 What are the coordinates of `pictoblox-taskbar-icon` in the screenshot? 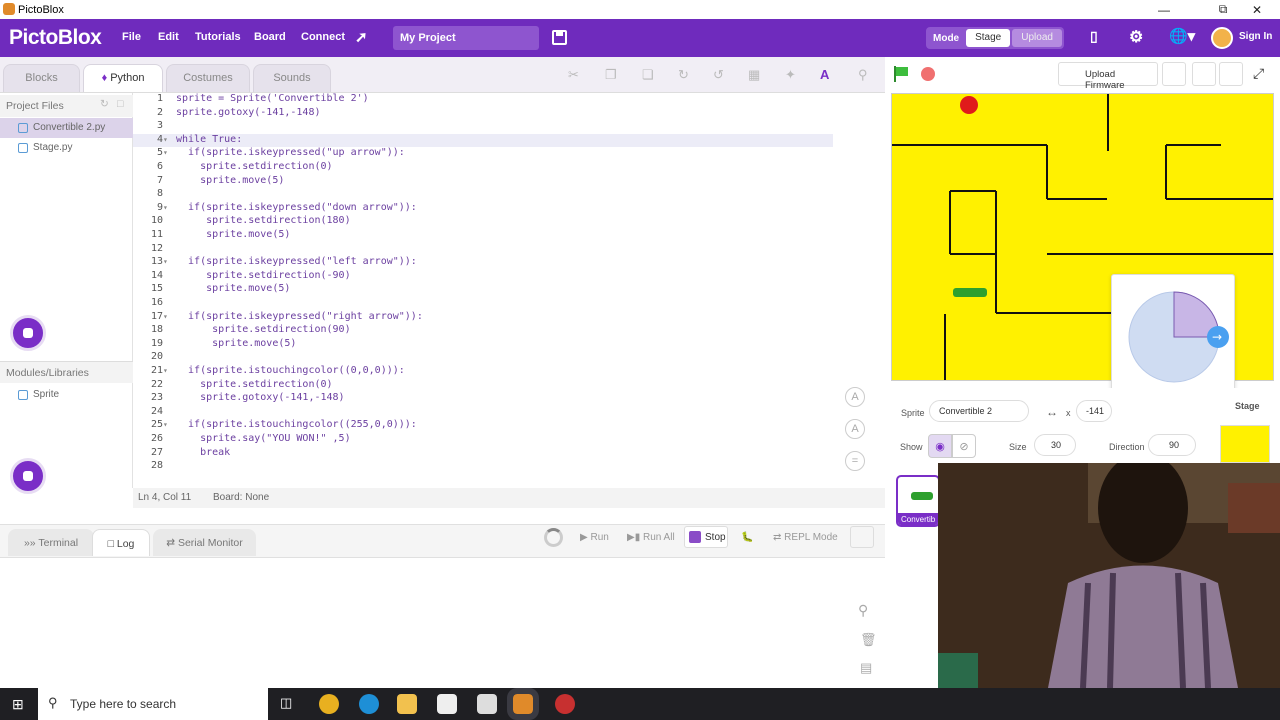 It's located at (523, 704).